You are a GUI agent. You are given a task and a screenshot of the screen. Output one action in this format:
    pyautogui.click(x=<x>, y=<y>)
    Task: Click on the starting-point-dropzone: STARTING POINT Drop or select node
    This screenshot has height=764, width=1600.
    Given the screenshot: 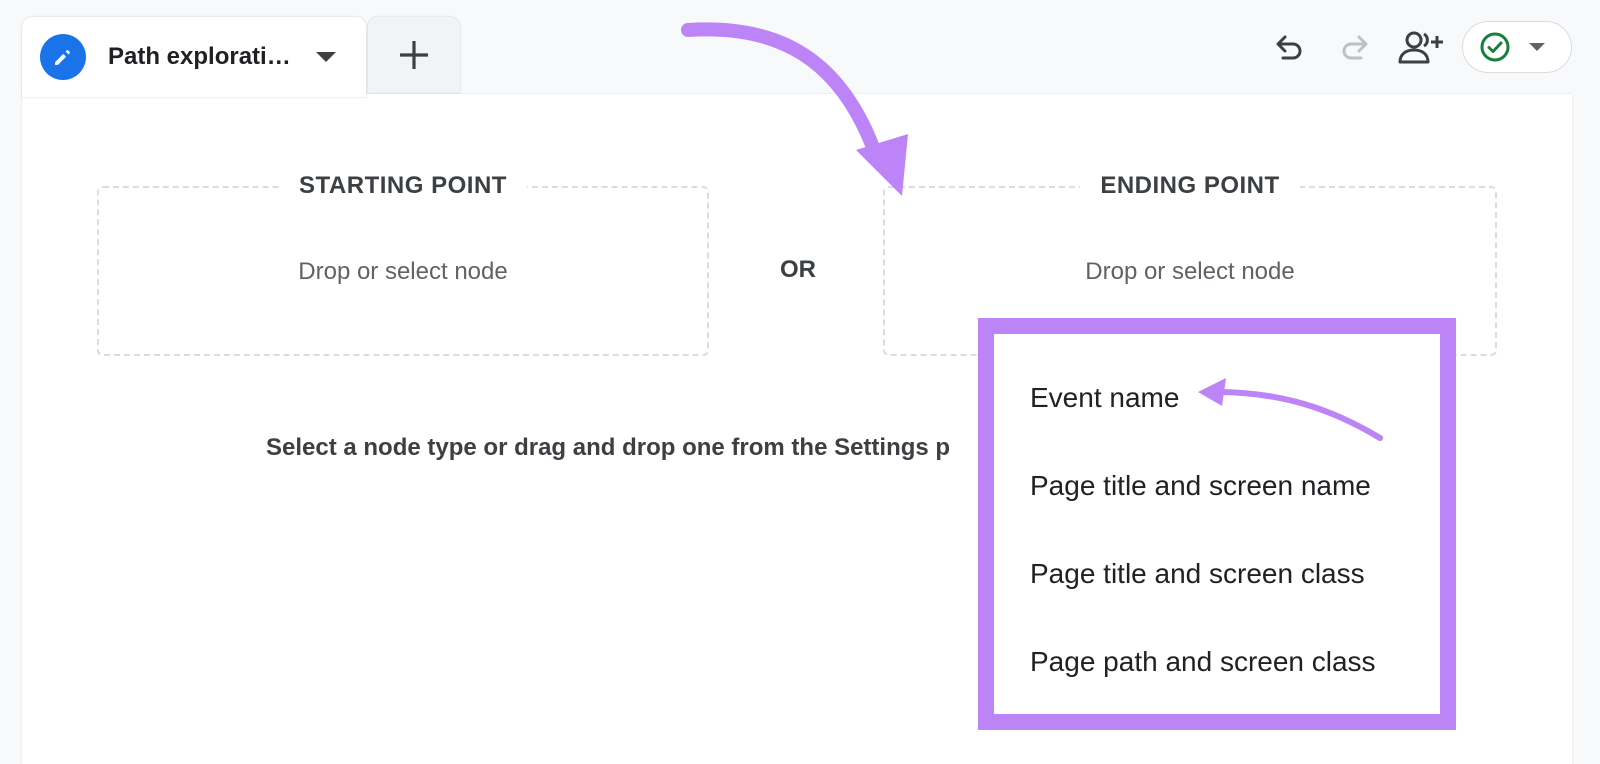 What is the action you would take?
    pyautogui.click(x=403, y=264)
    